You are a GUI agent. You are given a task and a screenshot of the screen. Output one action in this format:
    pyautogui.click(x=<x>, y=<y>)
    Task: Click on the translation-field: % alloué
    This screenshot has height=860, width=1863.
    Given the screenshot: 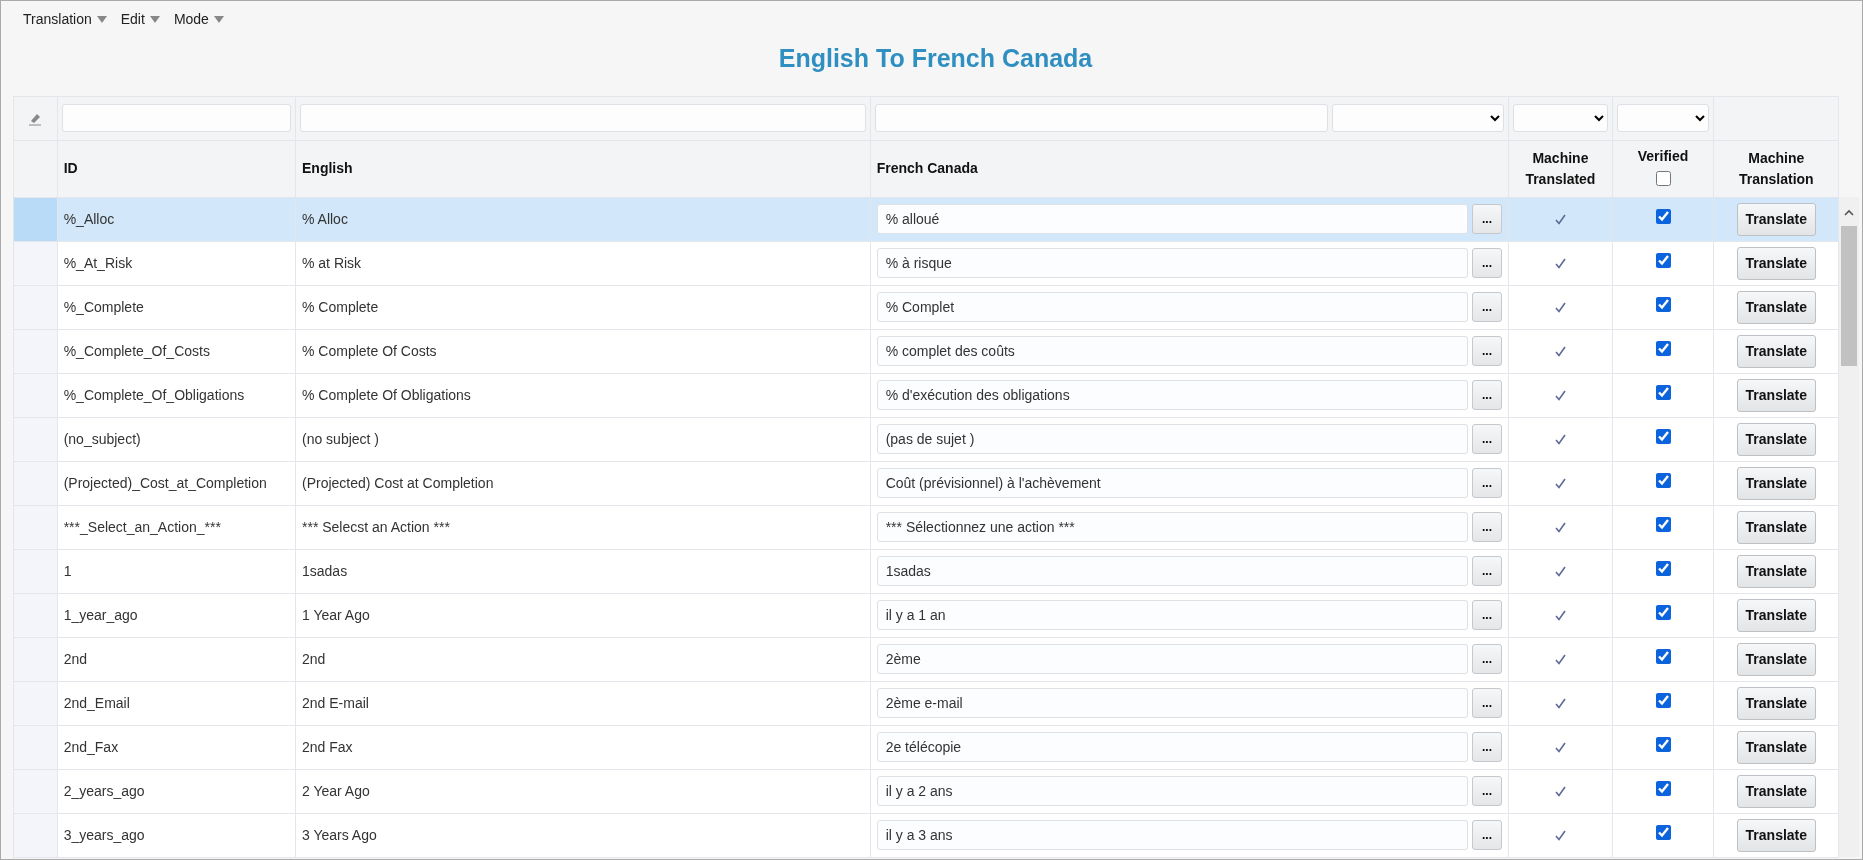 What is the action you would take?
    pyautogui.click(x=1172, y=219)
    